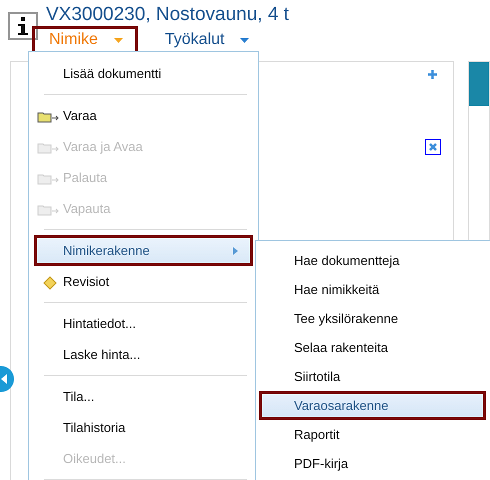  I want to click on submenu-item: Hae nimikkeitä, so click(372, 289).